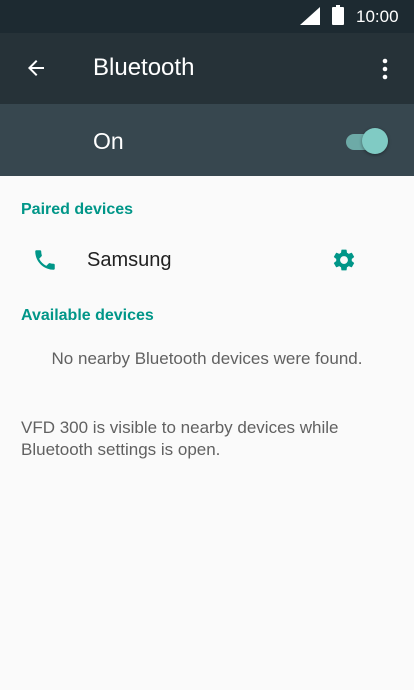  I want to click on paired-devices-header: Paired devices, so click(77, 209).